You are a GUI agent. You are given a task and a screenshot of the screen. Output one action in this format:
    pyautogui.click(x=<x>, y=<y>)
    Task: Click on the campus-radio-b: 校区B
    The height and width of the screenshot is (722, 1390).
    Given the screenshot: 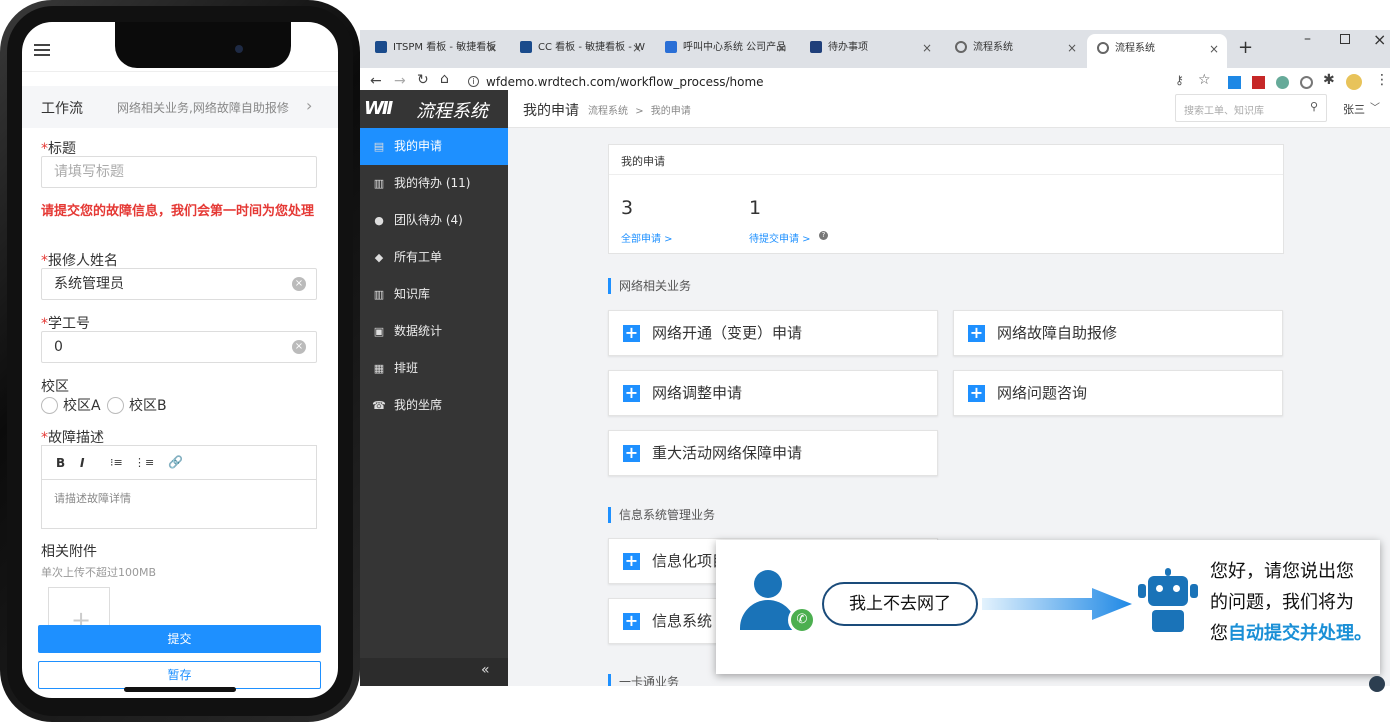 What is the action you would take?
    pyautogui.click(x=137, y=405)
    